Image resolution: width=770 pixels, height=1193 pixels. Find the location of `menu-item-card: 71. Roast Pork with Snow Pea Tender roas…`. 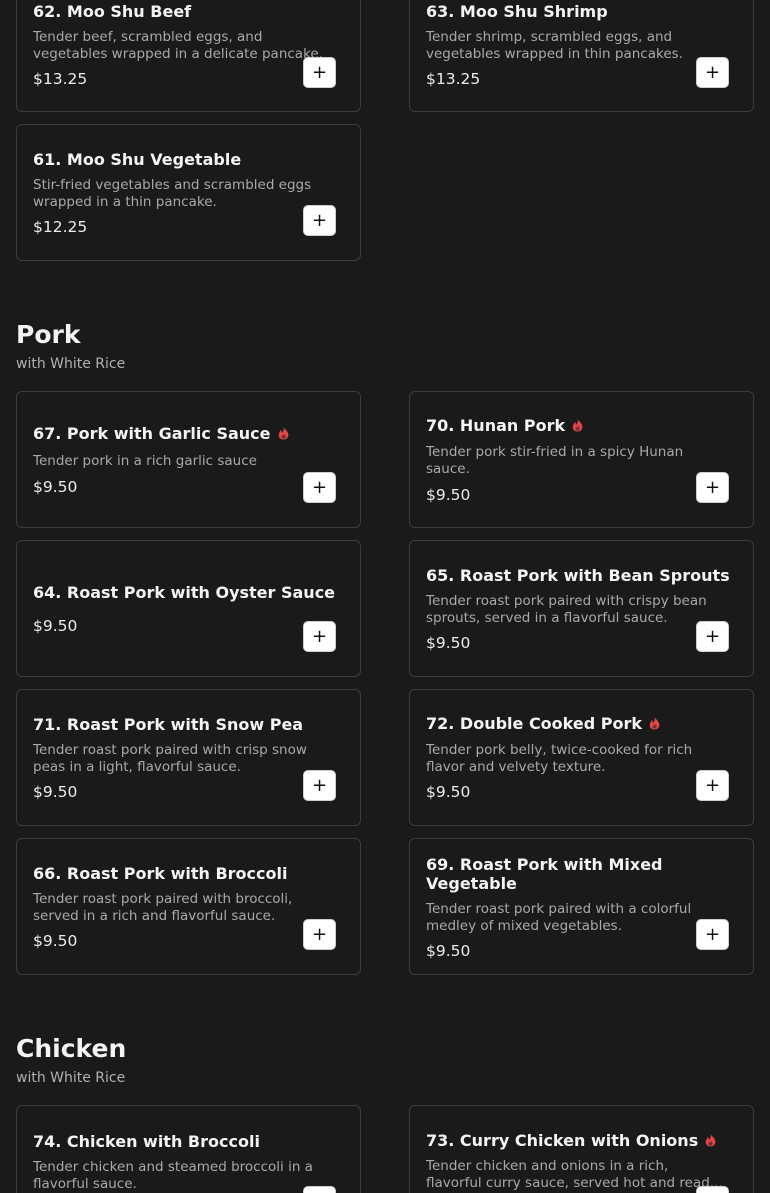

menu-item-card: 71. Roast Pork with Snow Pea Tender roas… is located at coordinates (188, 757).